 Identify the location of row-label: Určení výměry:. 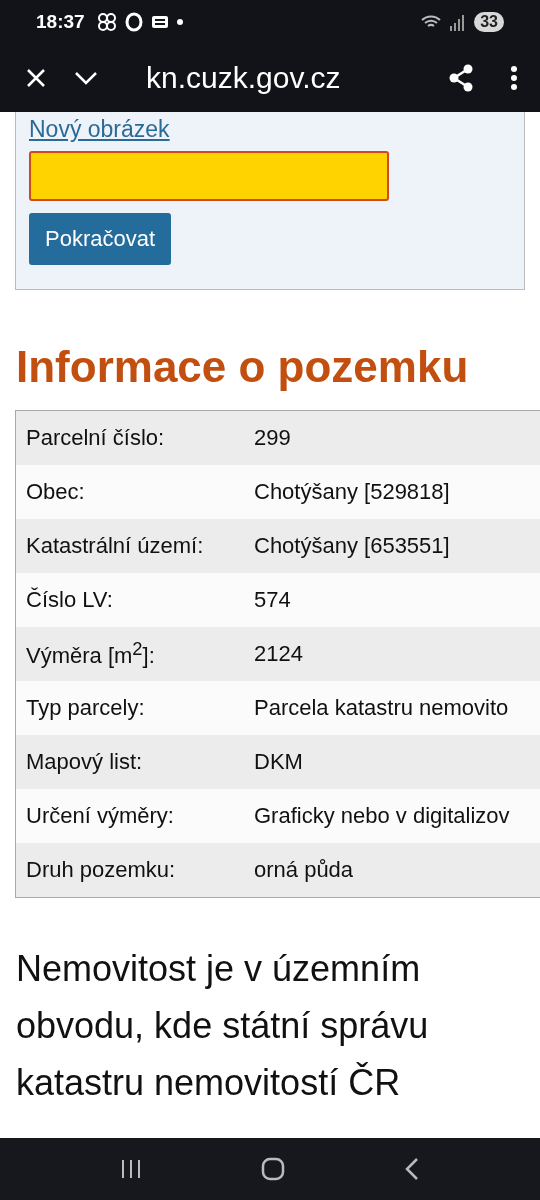
(100, 816).